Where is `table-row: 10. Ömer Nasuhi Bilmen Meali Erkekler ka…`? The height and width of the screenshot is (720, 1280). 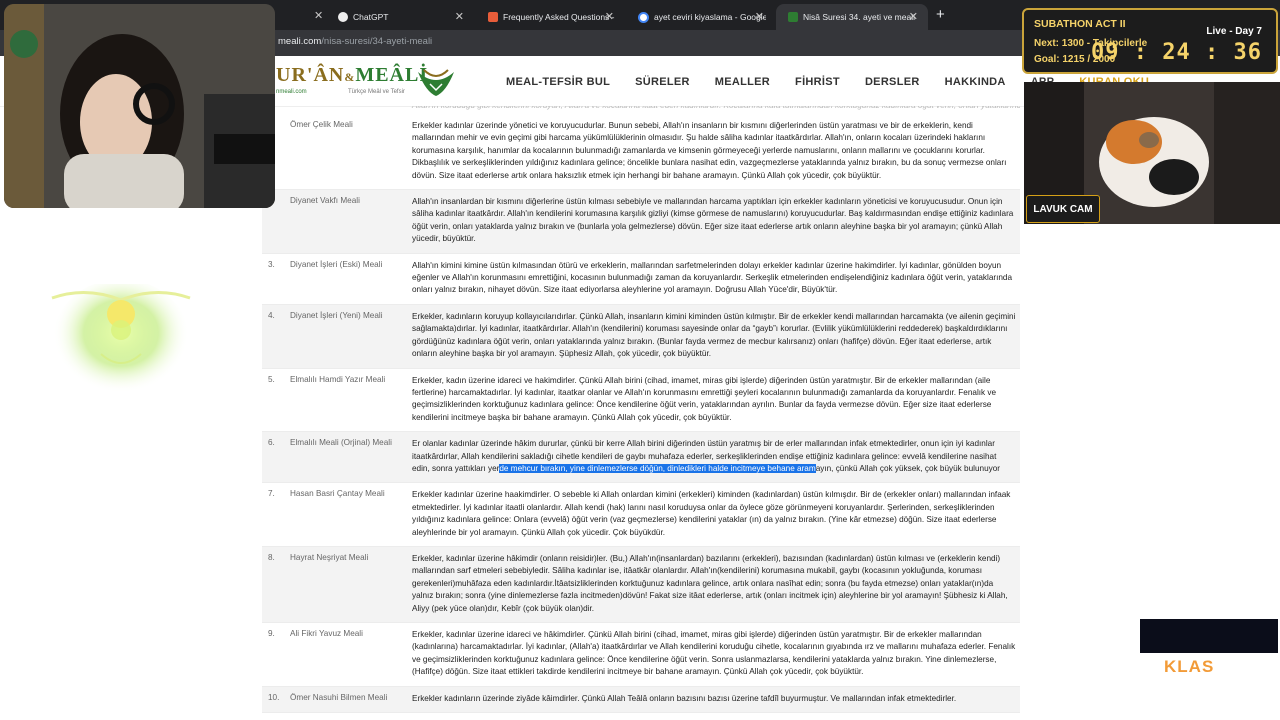 table-row: 10. Ömer Nasuhi Bilmen Meali Erkekler ka… is located at coordinates (641, 700).